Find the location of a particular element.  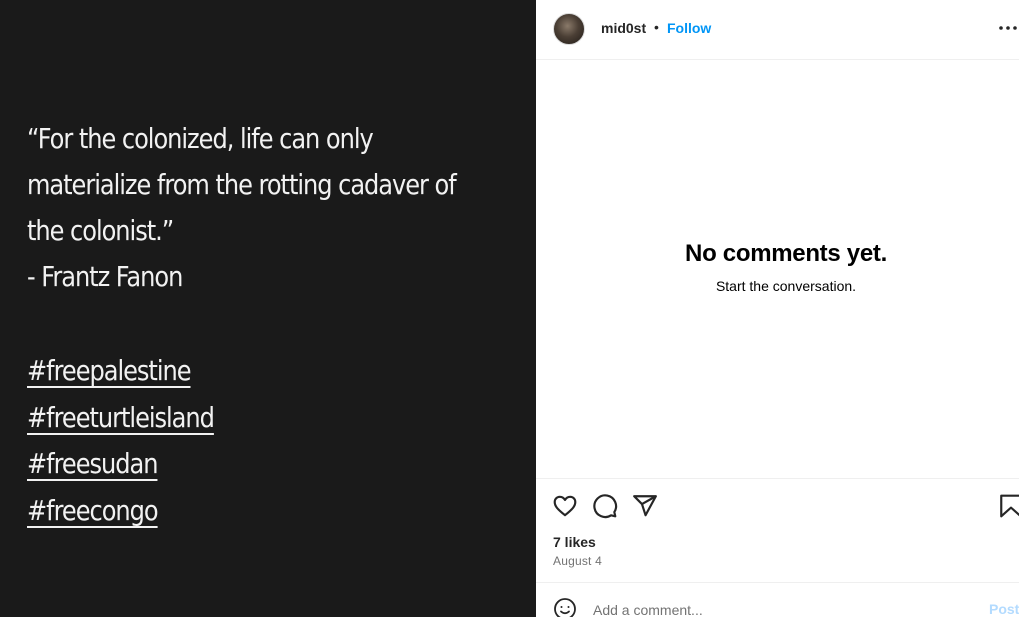

more-options-icon is located at coordinates (1008, 28).